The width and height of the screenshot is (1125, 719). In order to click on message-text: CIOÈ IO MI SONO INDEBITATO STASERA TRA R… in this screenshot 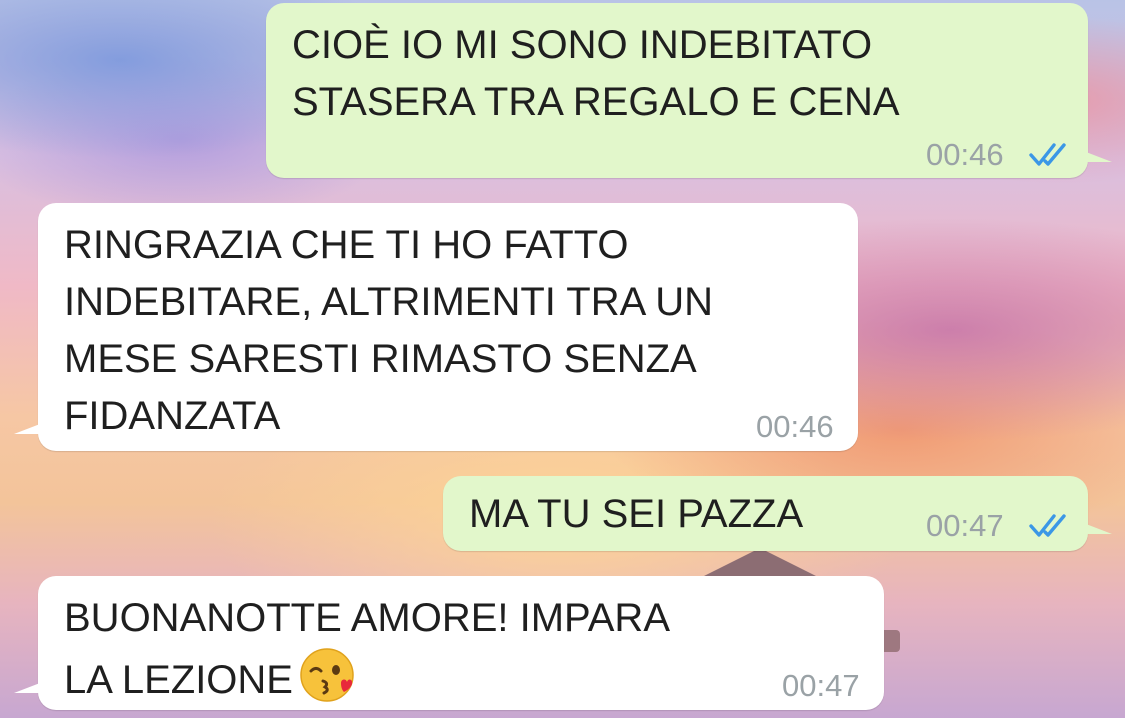, I will do `click(596, 73)`.